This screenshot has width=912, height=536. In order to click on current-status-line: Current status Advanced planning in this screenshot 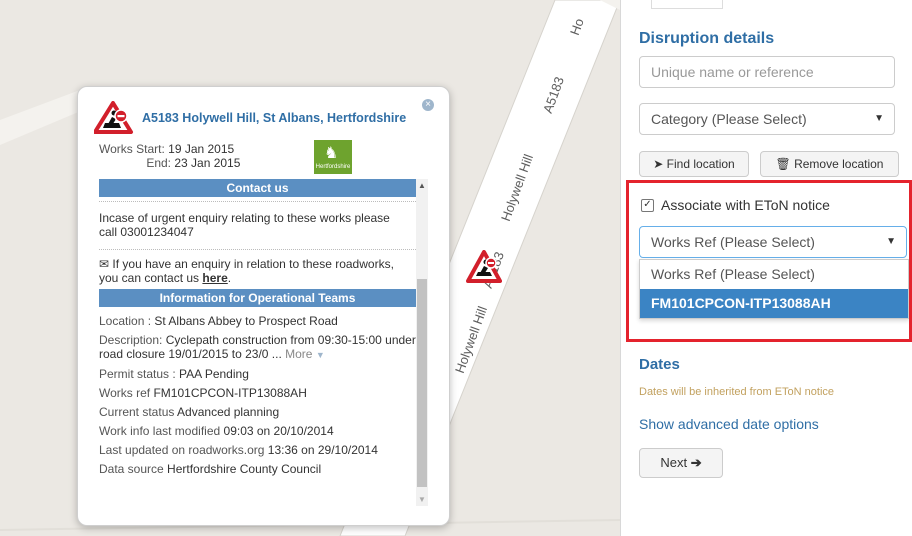, I will do `click(257, 412)`.